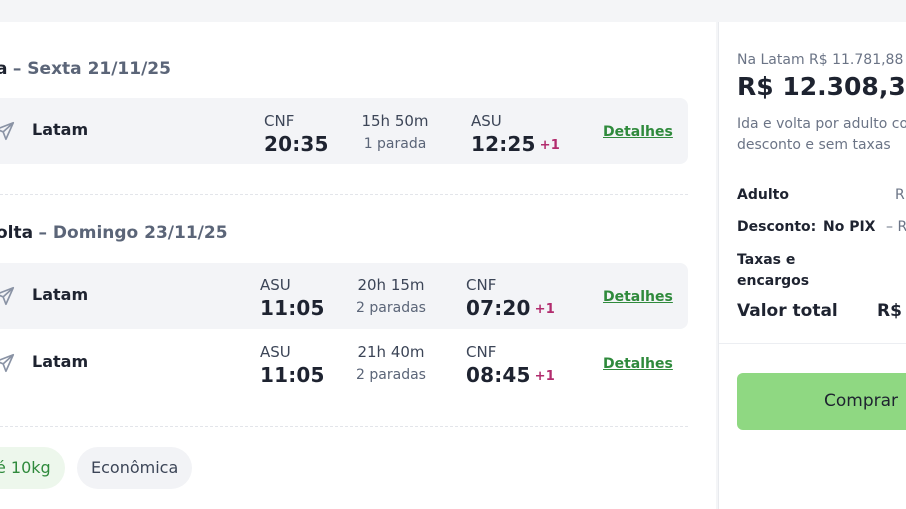 This screenshot has width=906, height=509. Describe the element at coordinates (32, 468) in the screenshot. I see `baggage-chip: é 10kg` at that location.